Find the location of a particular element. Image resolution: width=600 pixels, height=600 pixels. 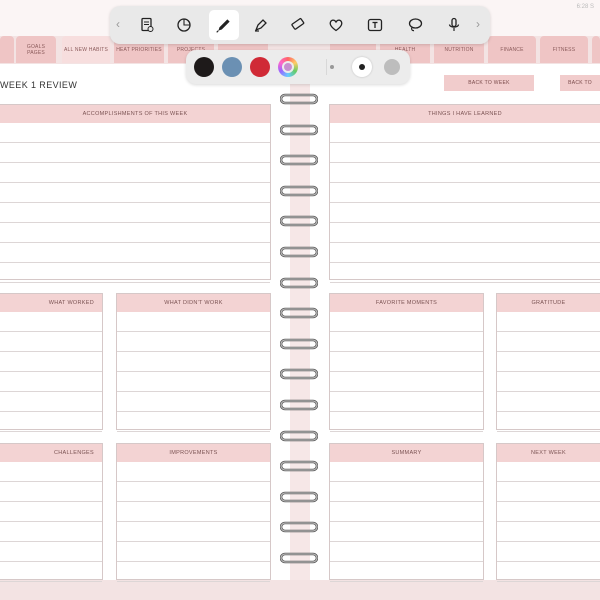

eraser-icon is located at coordinates (298, 25).